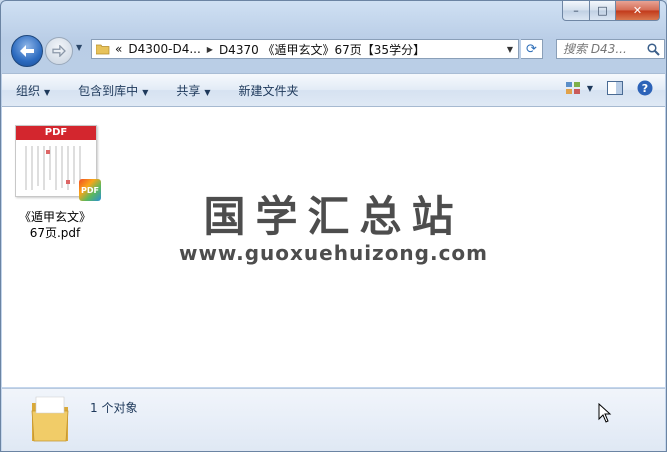 This screenshot has width=667, height=452. What do you see at coordinates (638, 11) in the screenshot?
I see `close-button: ✕` at bounding box center [638, 11].